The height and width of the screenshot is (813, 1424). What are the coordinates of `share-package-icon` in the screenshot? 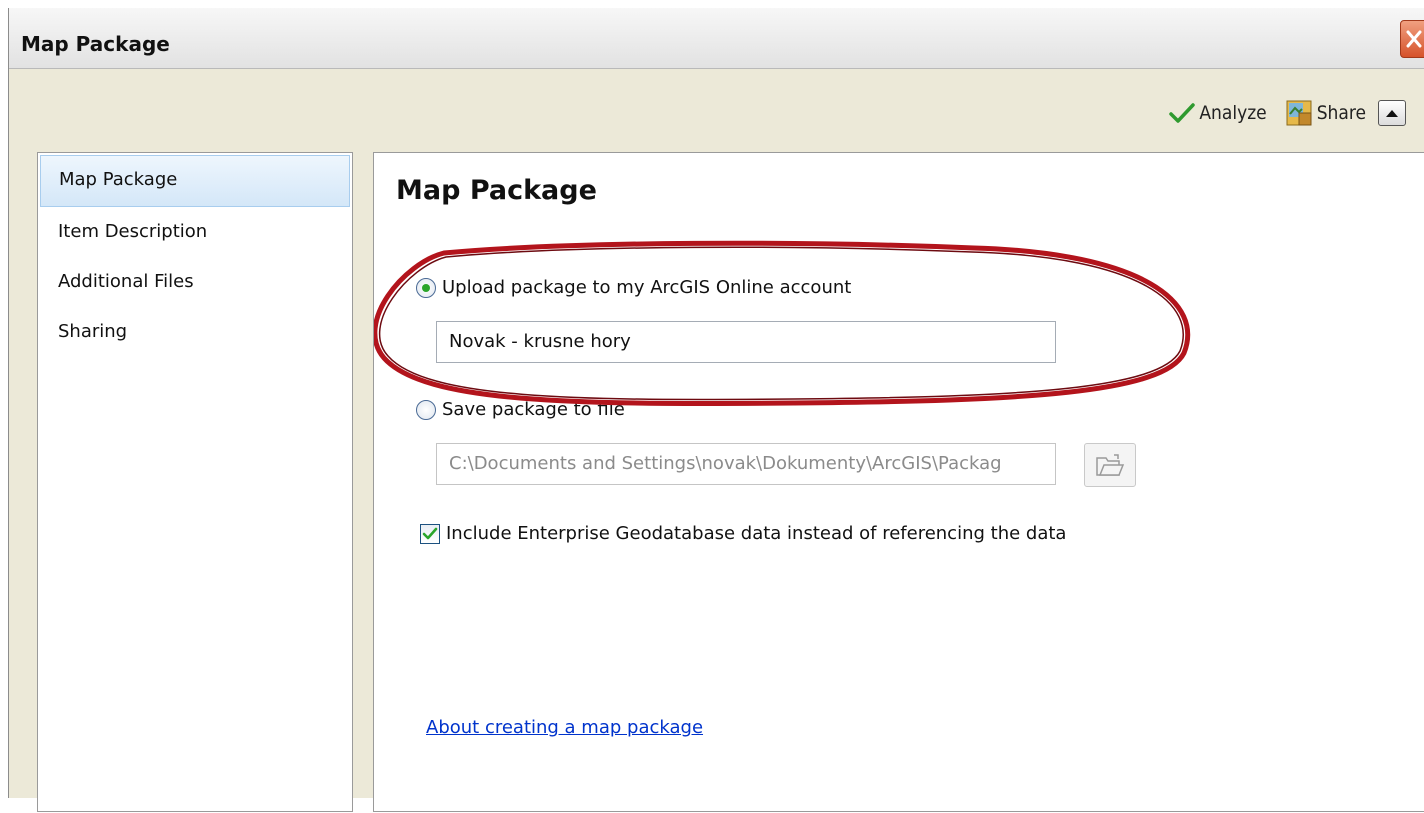 It's located at (1299, 113).